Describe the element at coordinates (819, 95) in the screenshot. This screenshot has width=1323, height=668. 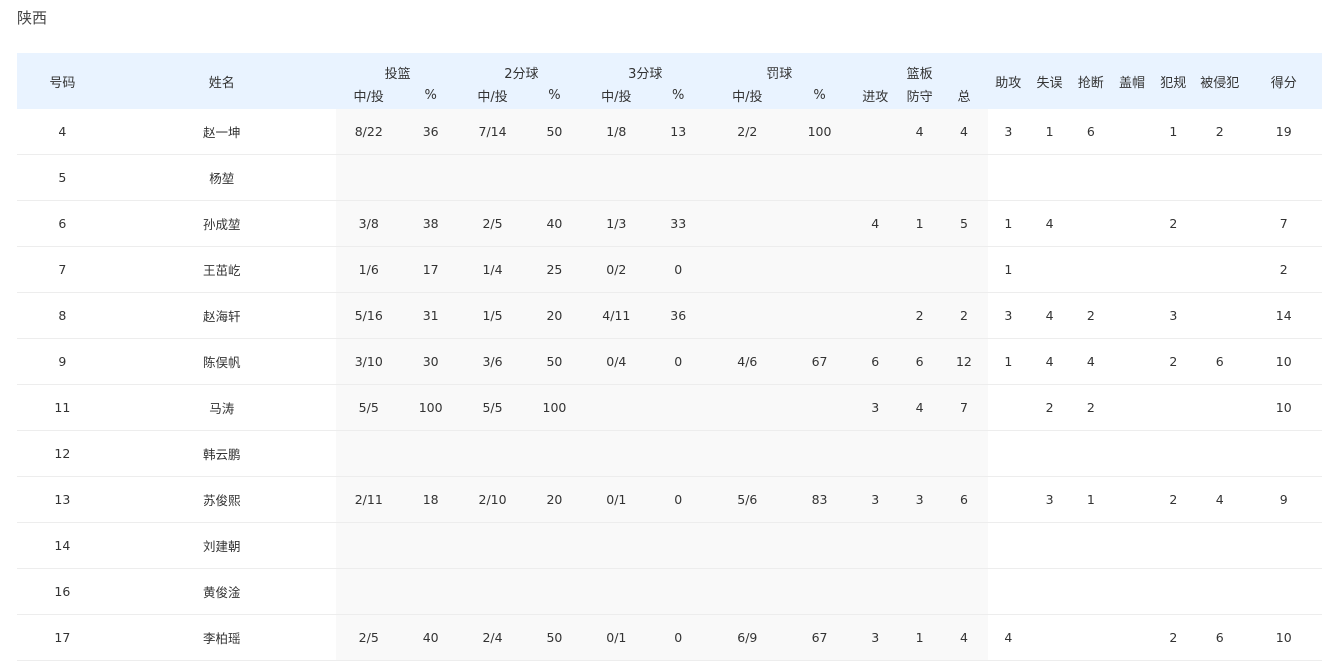
I see `header-ft-pct: %` at that location.